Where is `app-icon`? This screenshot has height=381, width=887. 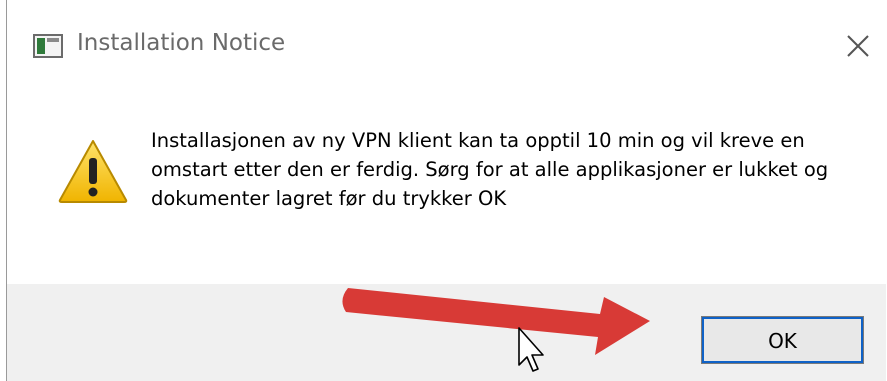 app-icon is located at coordinates (48, 46).